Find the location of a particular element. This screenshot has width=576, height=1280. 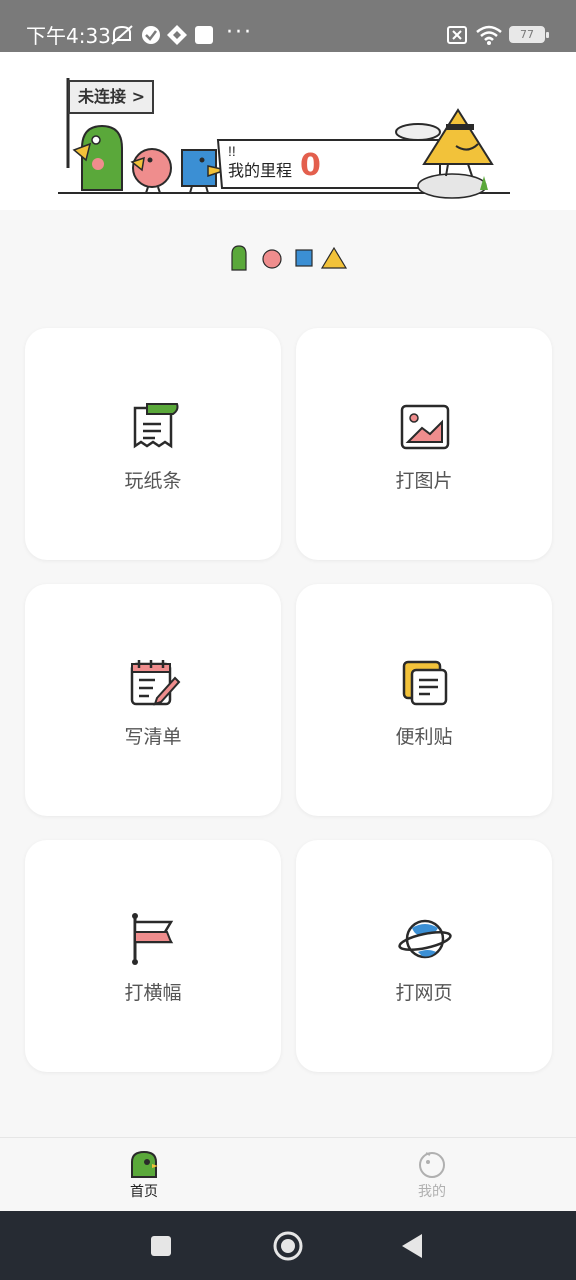

card-sticky-note: 便利贴 is located at coordinates (424, 700).